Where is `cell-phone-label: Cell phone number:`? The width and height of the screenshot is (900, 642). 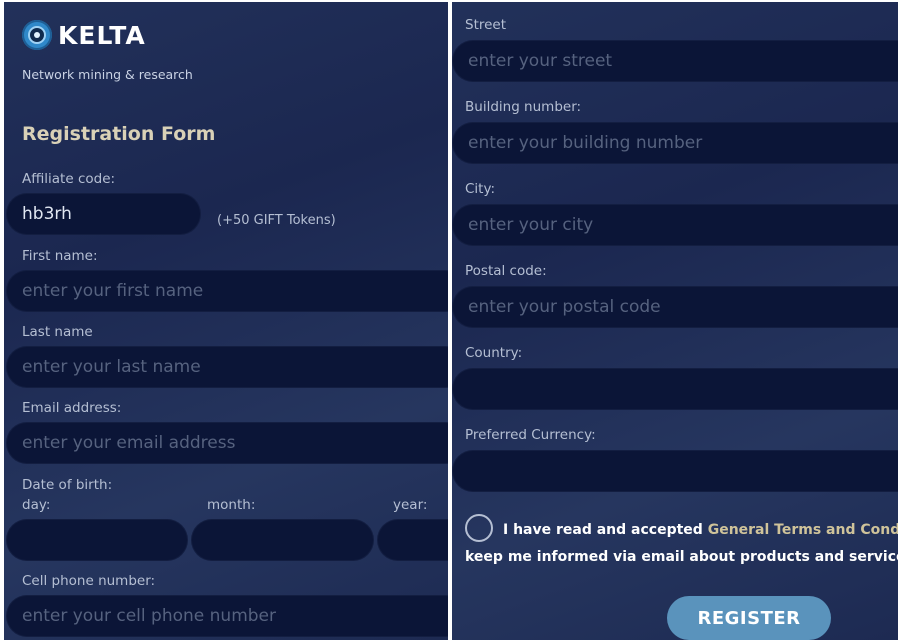
cell-phone-label: Cell phone number: is located at coordinates (89, 581).